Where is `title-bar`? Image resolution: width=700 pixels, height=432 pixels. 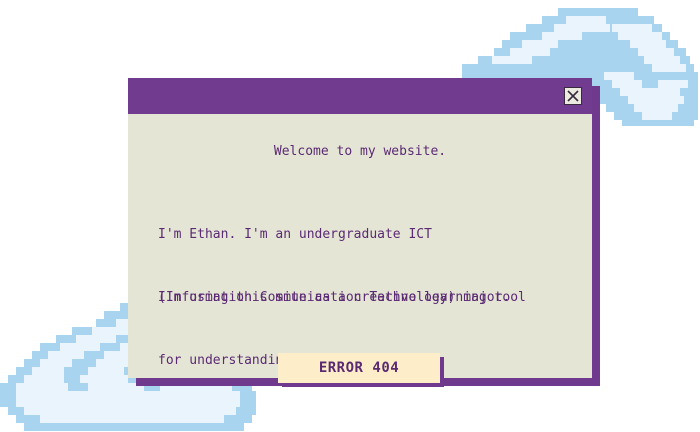 title-bar is located at coordinates (360, 96).